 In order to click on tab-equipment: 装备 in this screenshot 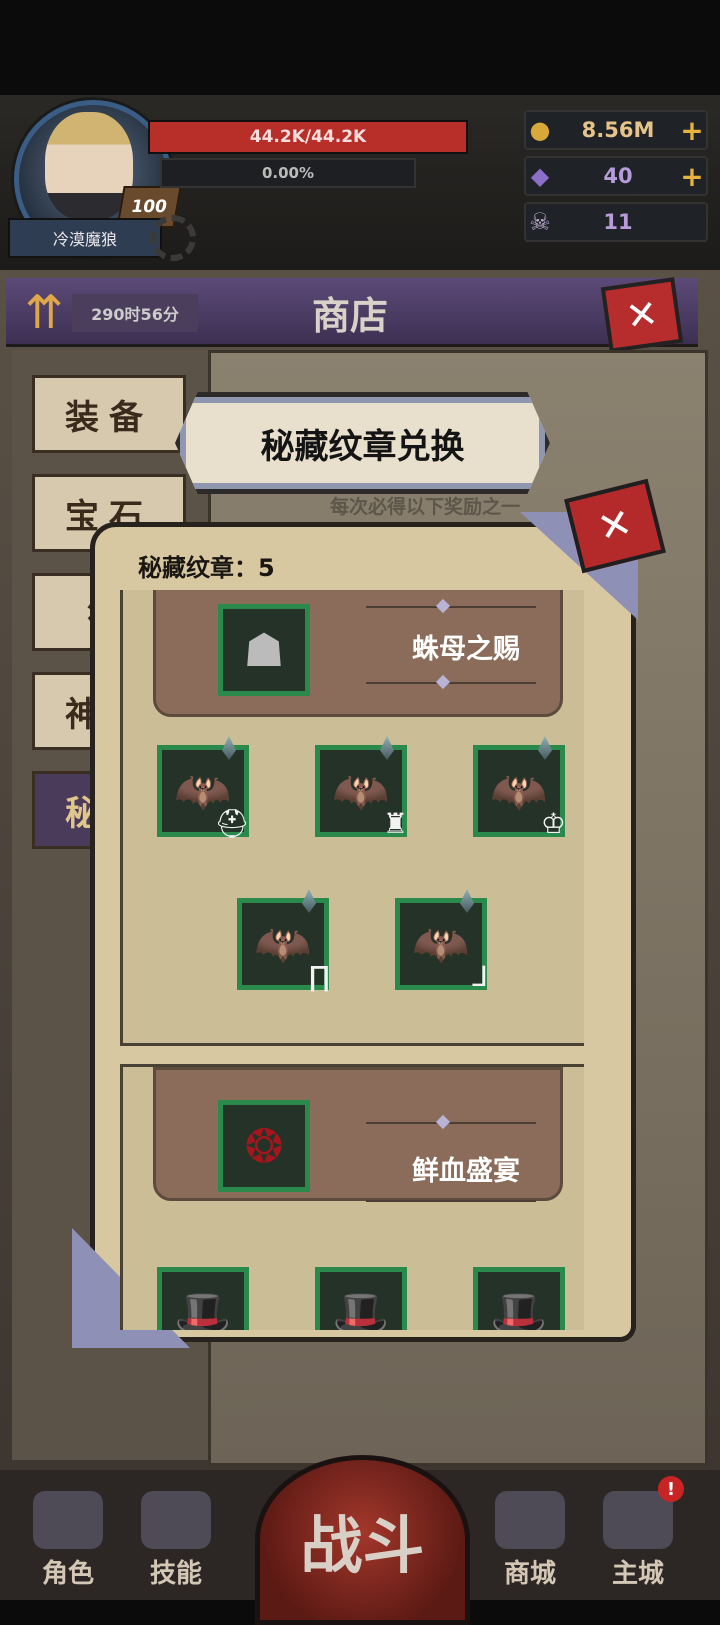, I will do `click(109, 414)`.